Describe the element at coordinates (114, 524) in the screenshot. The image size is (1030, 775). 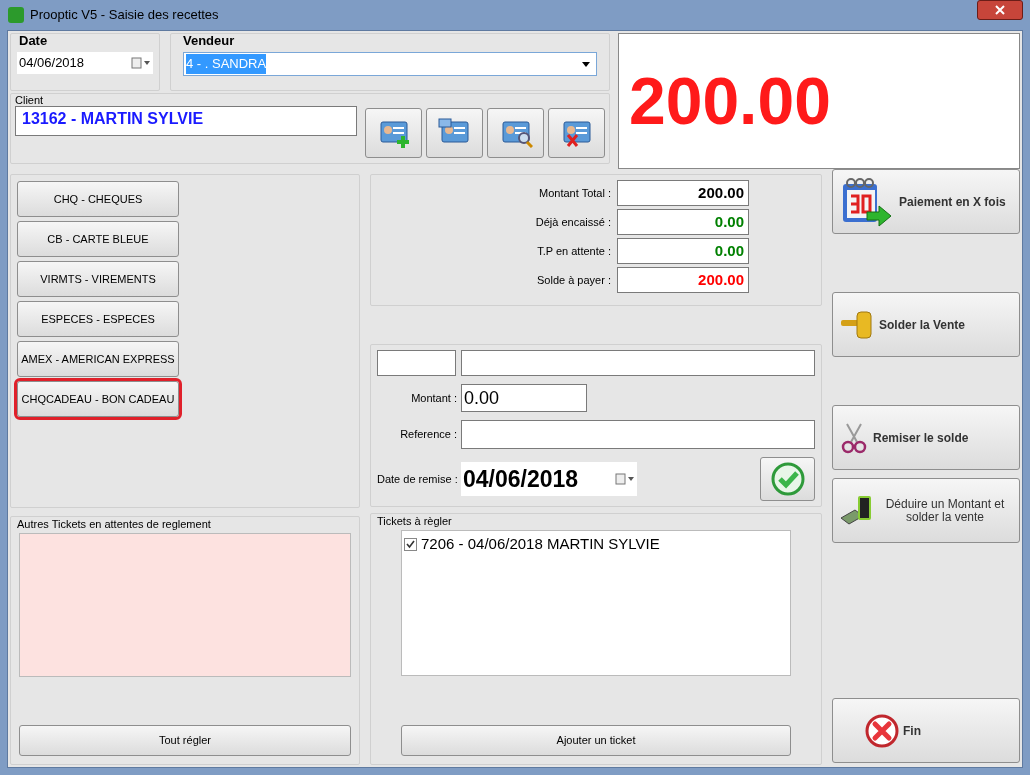
I see `autres-tickets-title: Autres Tickets en attentes de reglement` at that location.